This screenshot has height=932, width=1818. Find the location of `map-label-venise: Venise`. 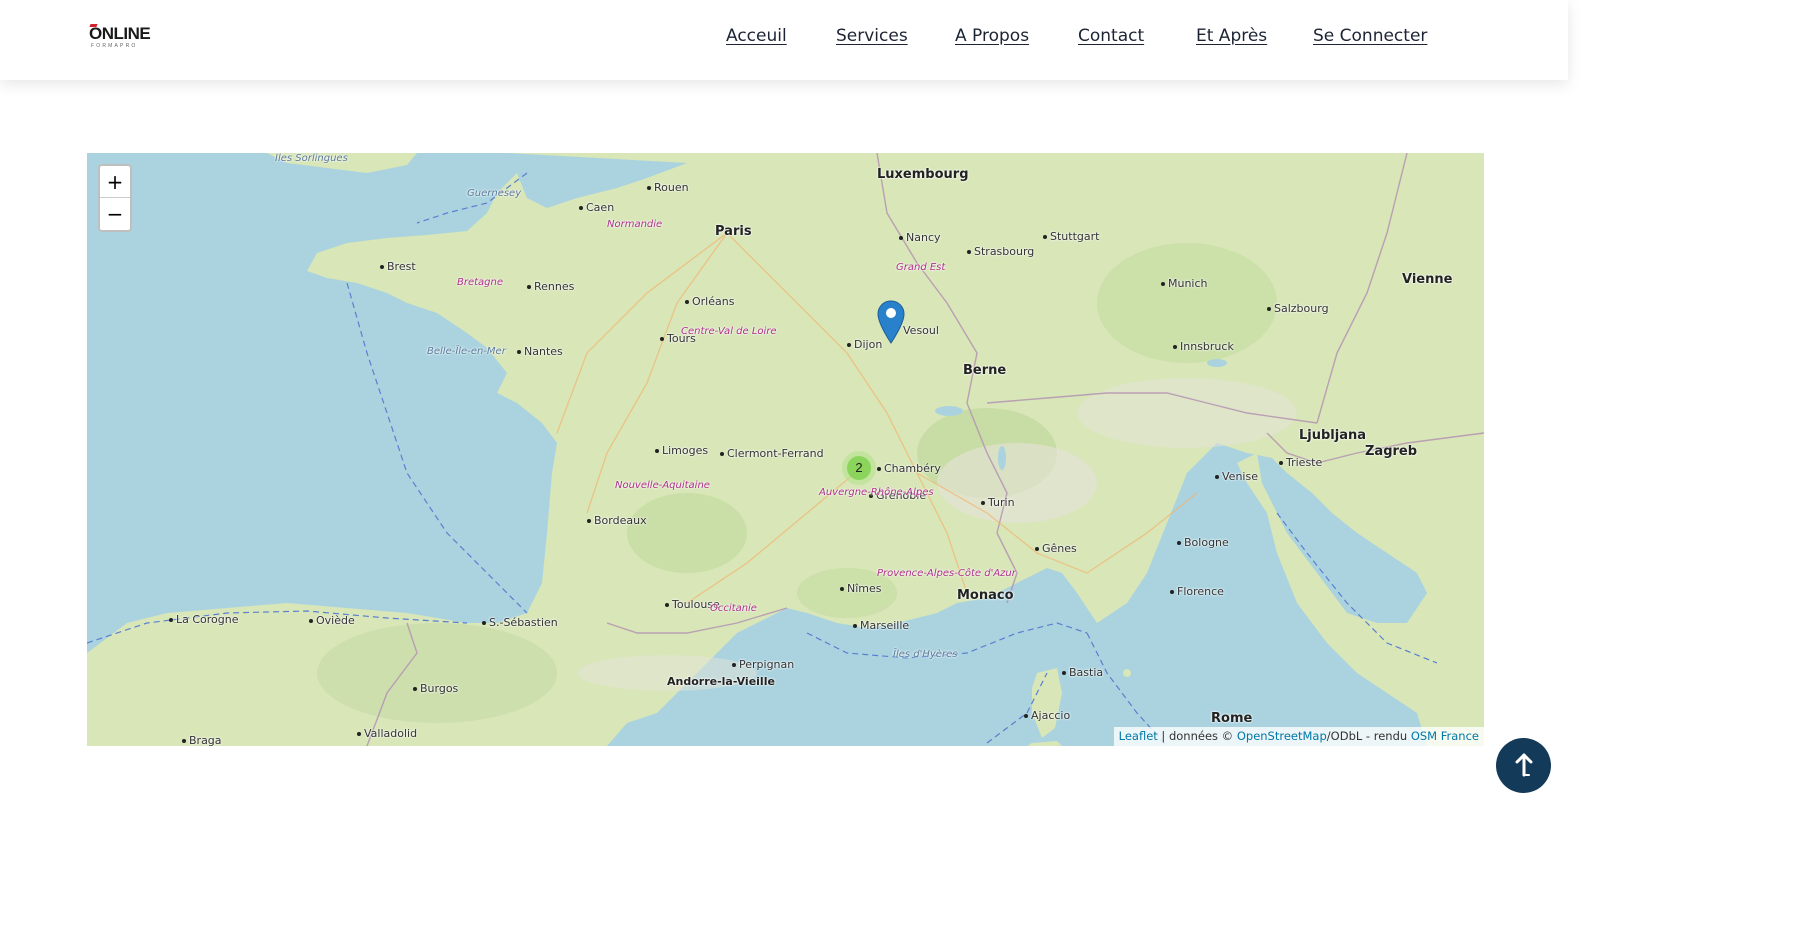

map-label-venise: Venise is located at coordinates (1236, 476).